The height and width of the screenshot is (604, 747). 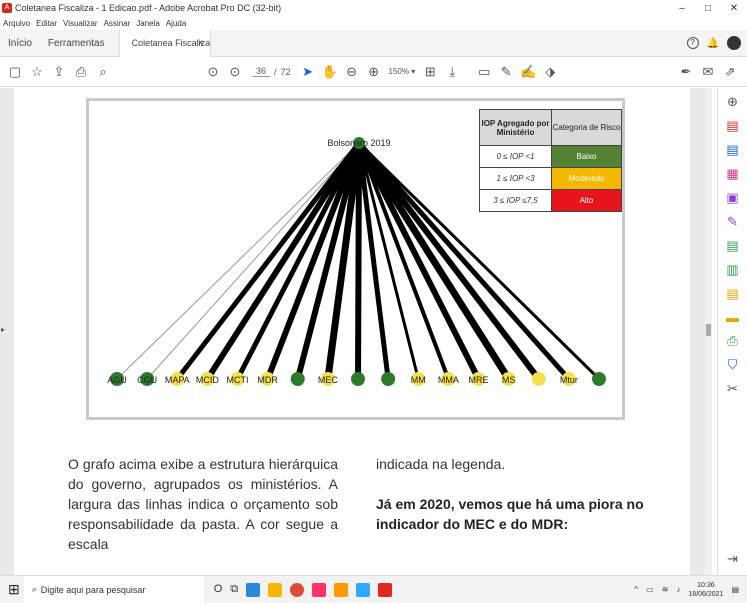 I want to click on ministry-node-label: MEC, so click(x=328, y=380).